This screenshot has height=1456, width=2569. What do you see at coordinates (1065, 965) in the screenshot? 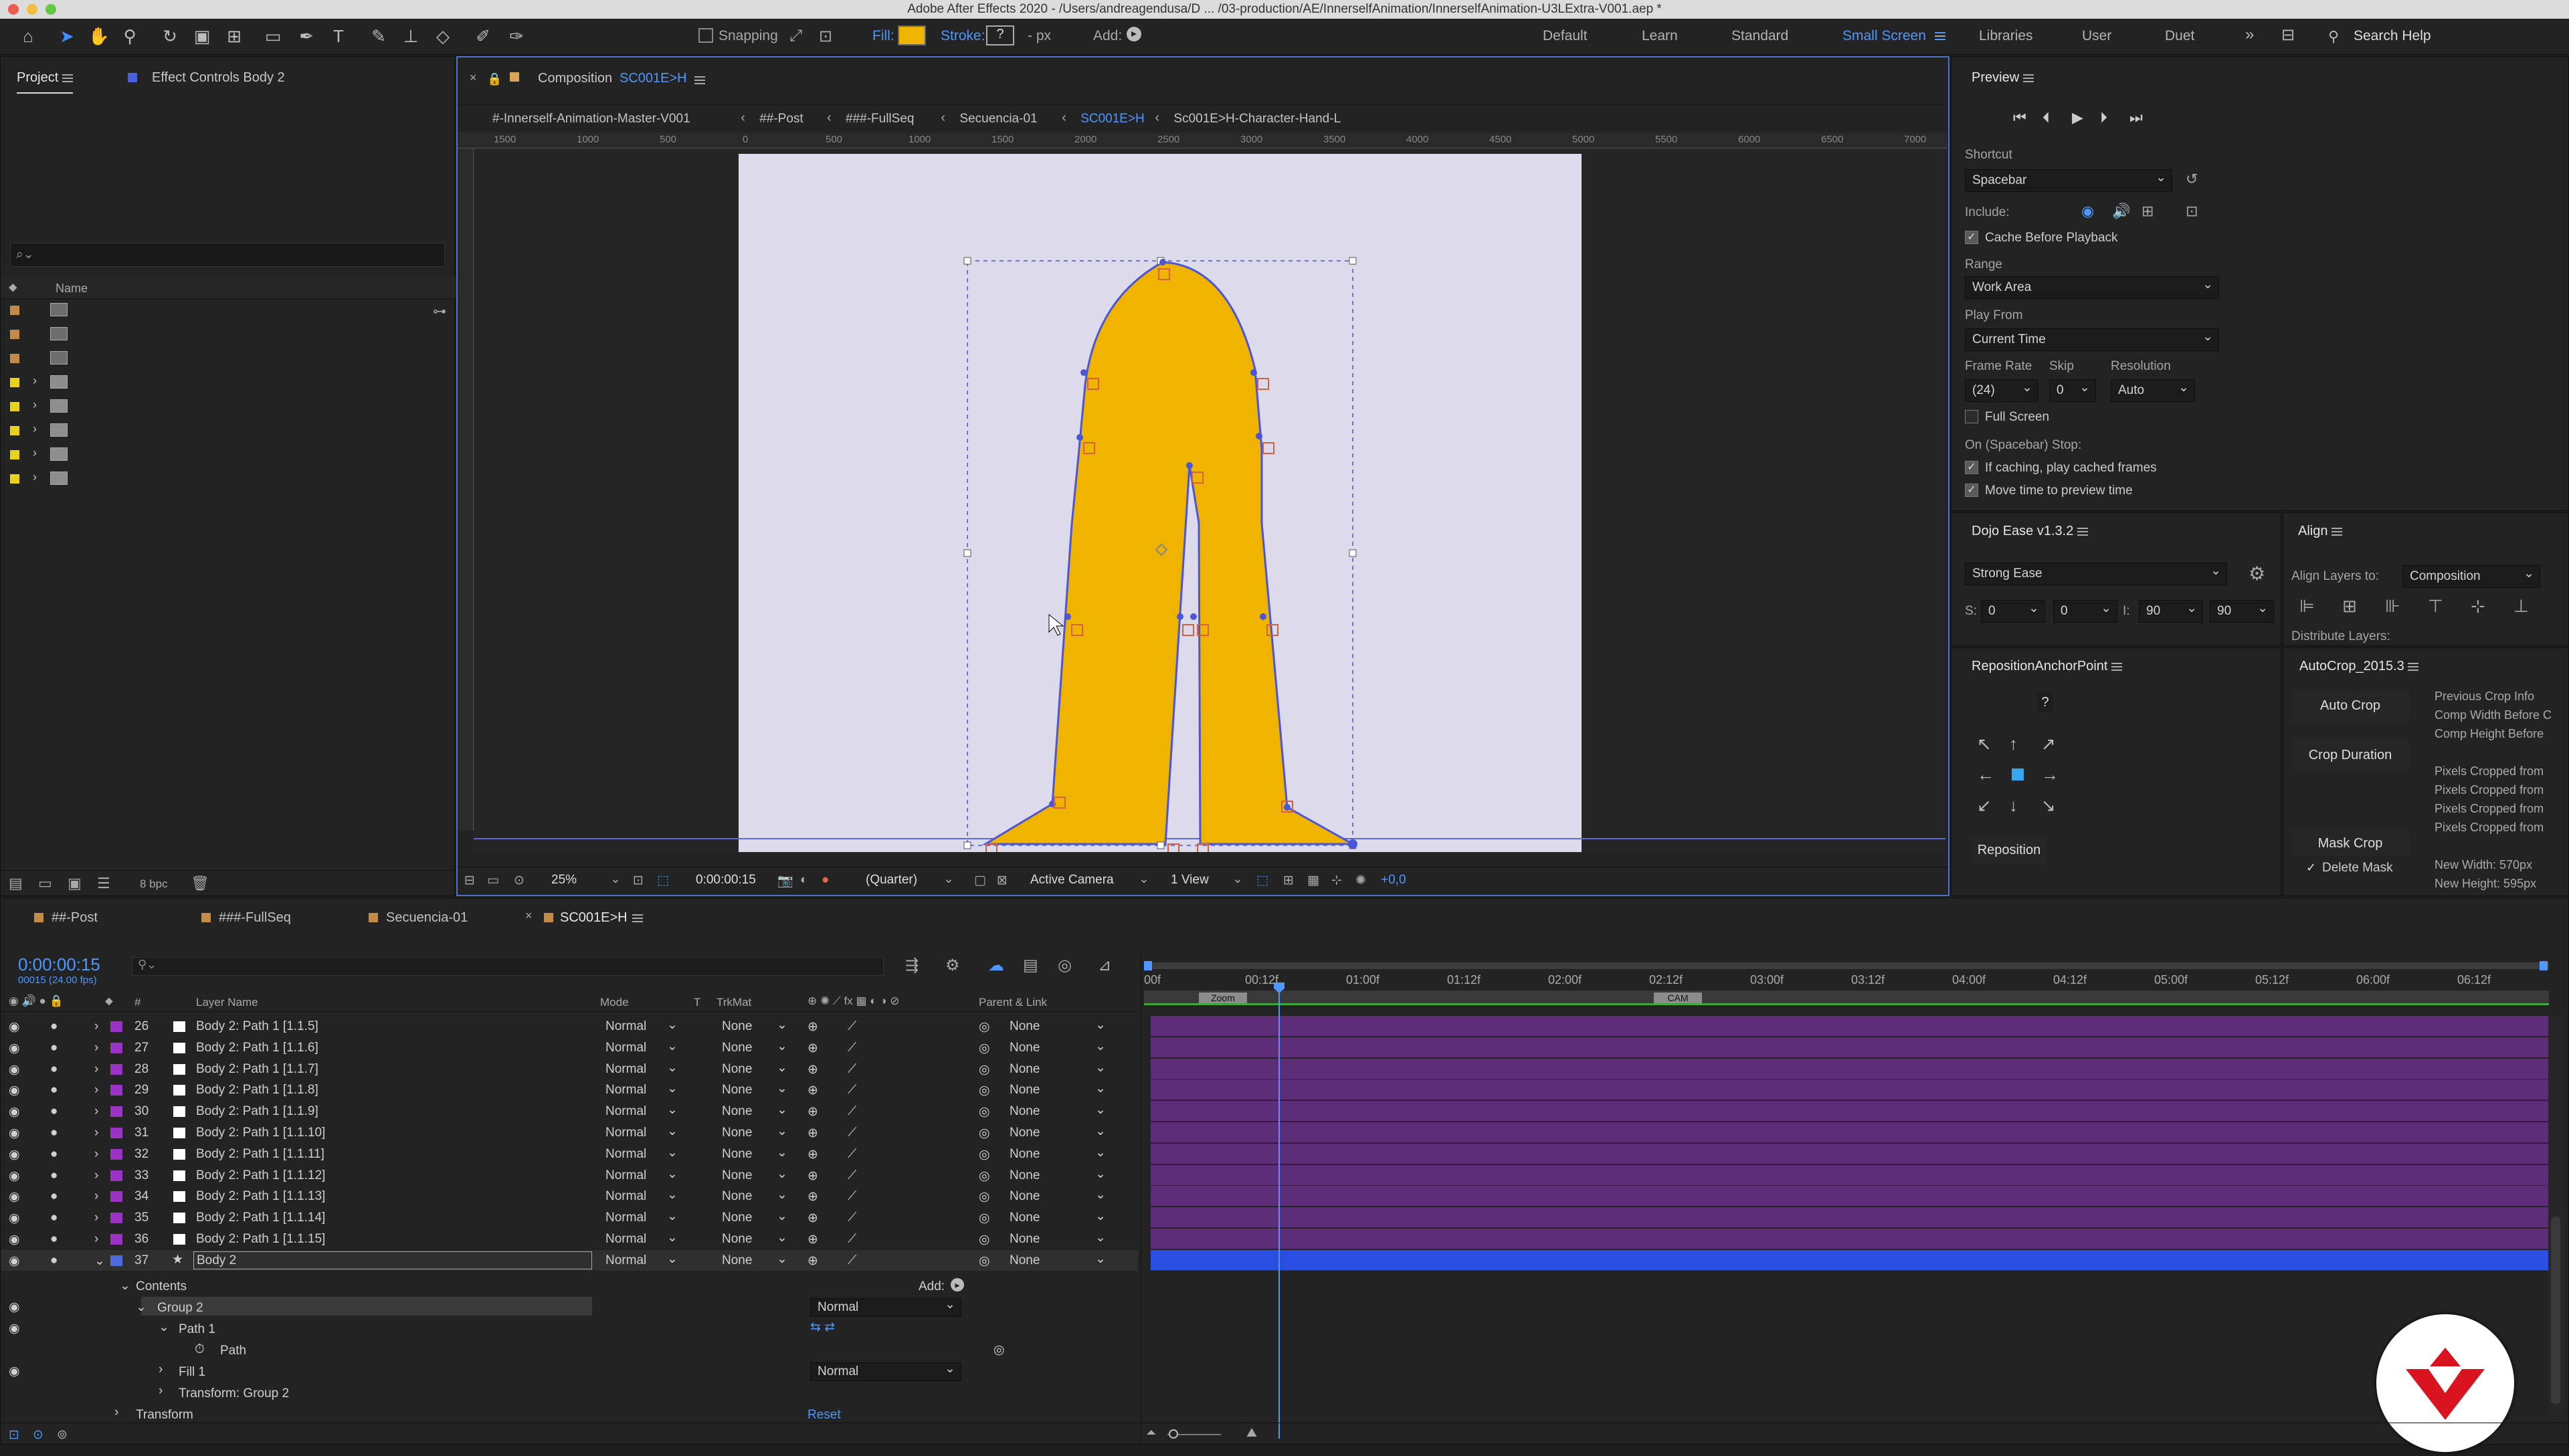
I see `motion-blur-icon: ◎` at bounding box center [1065, 965].